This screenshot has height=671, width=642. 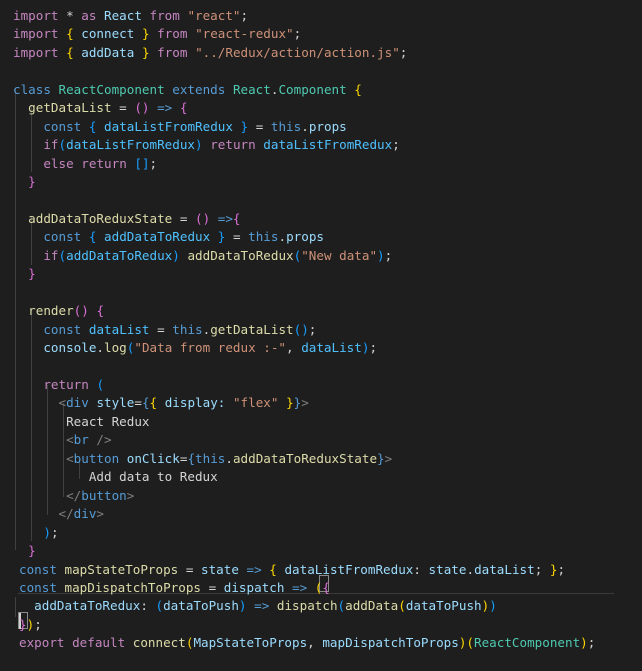 I want to click on code-line: </div>, so click(x=59, y=514).